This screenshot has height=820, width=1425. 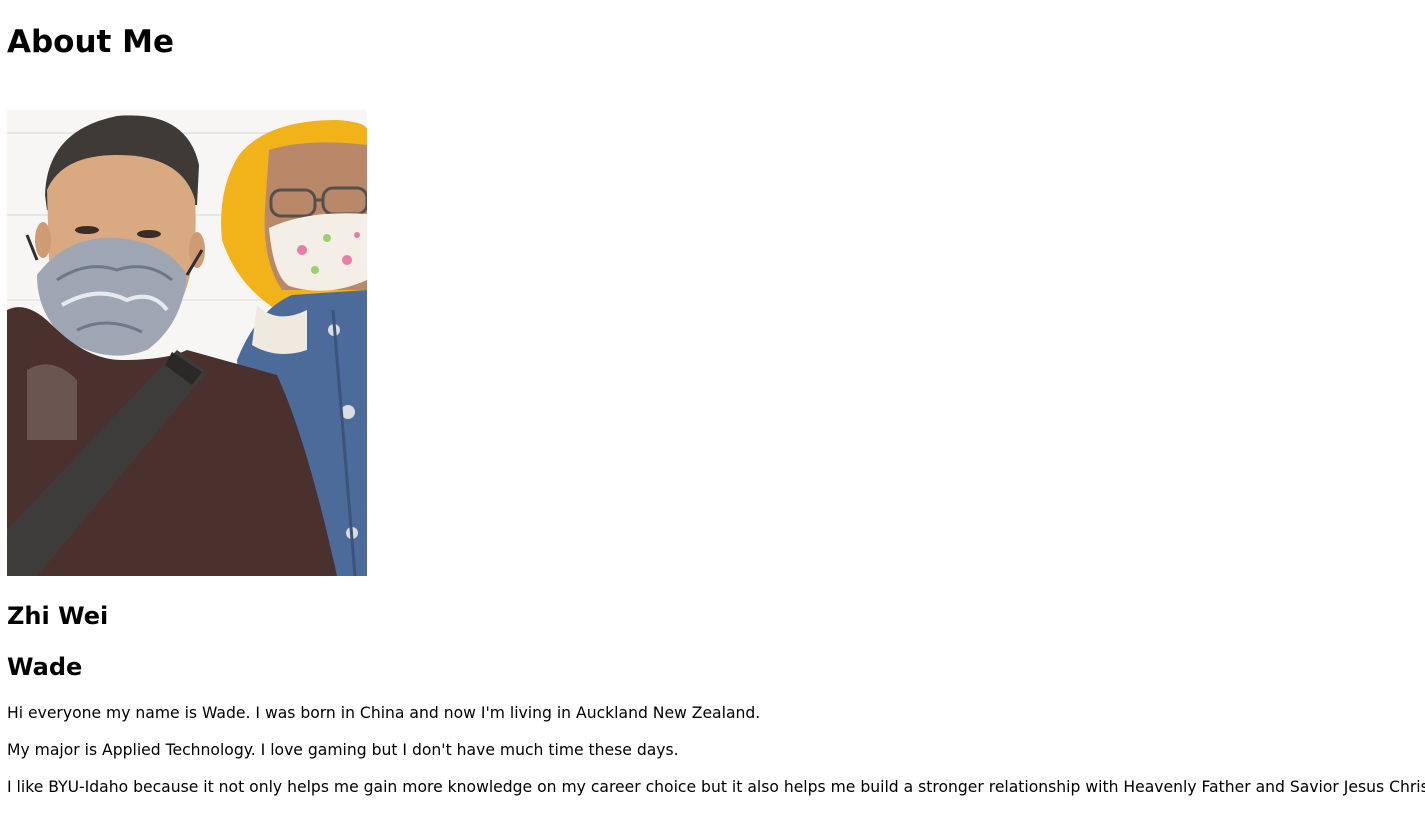 I want to click on name-heading-primary: Zhi Wei, so click(x=58, y=616).